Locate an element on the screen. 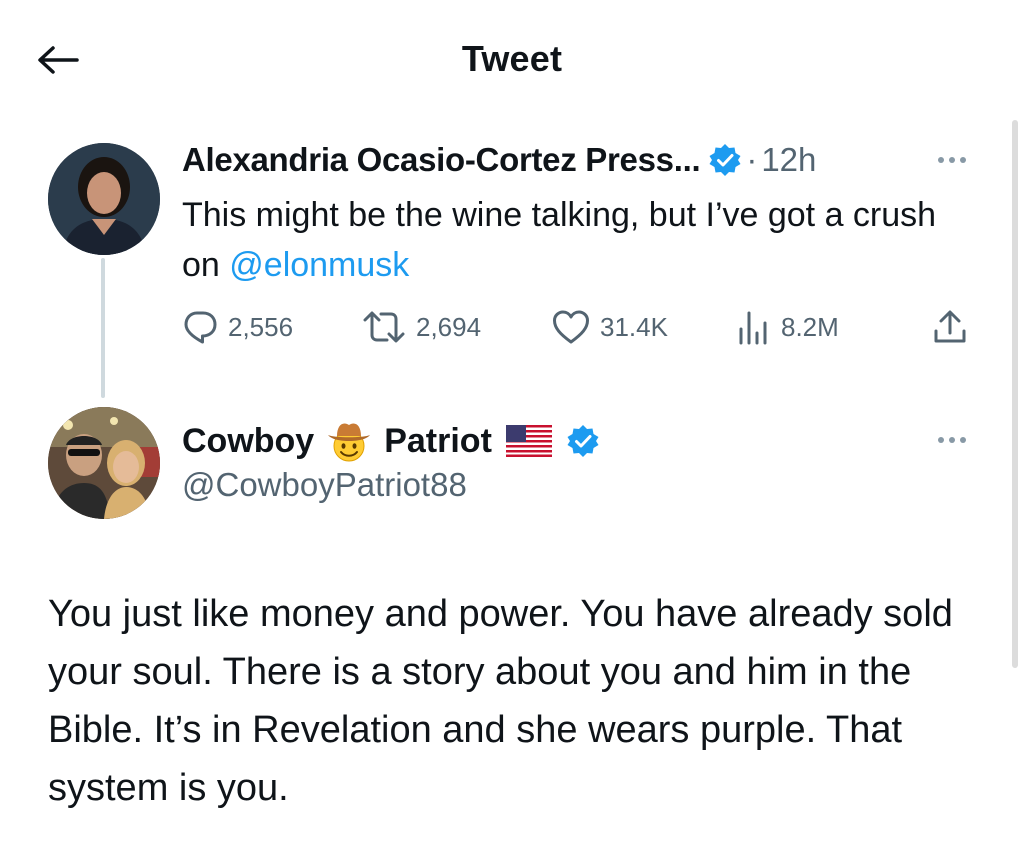  tweet1-actions: 2,556 2,694 31.4K 8.2M is located at coordinates (582, 327).